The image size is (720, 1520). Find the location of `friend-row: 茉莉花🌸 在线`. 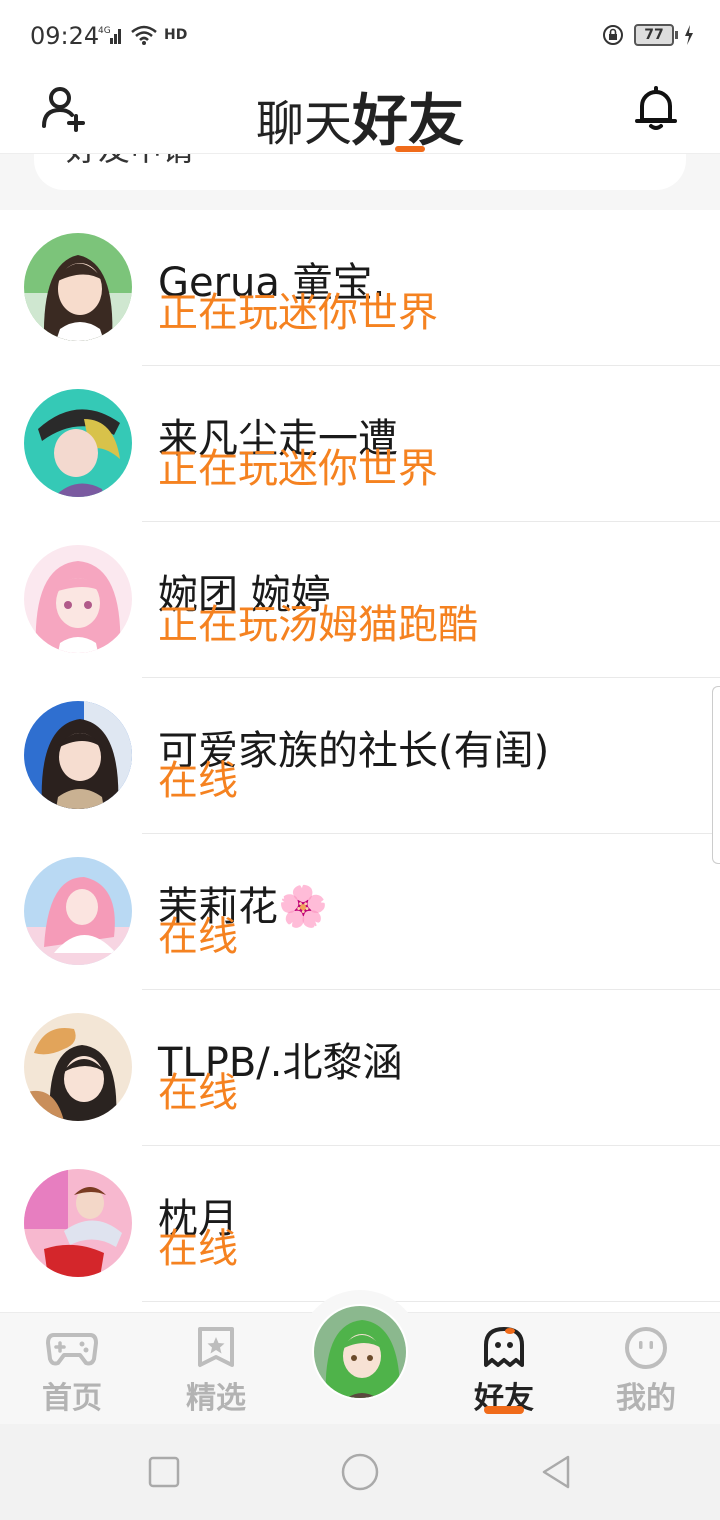

friend-row: 茉莉花🌸 在线 is located at coordinates (360, 912).